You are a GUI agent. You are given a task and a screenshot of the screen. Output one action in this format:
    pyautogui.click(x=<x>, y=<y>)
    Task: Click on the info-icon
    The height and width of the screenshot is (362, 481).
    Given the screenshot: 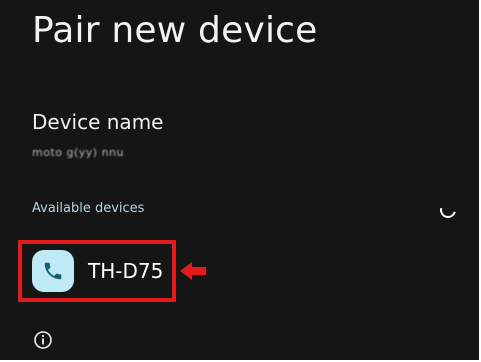 What is the action you would take?
    pyautogui.click(x=43, y=340)
    